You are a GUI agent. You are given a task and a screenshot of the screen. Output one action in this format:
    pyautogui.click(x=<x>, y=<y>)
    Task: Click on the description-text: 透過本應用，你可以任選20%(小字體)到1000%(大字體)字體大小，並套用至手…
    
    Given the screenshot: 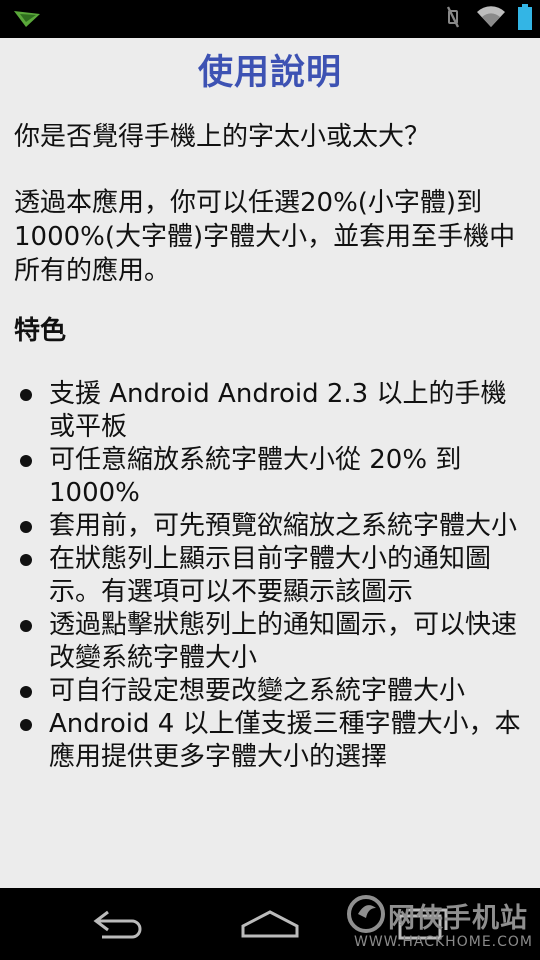 What is the action you would take?
    pyautogui.click(x=265, y=237)
    